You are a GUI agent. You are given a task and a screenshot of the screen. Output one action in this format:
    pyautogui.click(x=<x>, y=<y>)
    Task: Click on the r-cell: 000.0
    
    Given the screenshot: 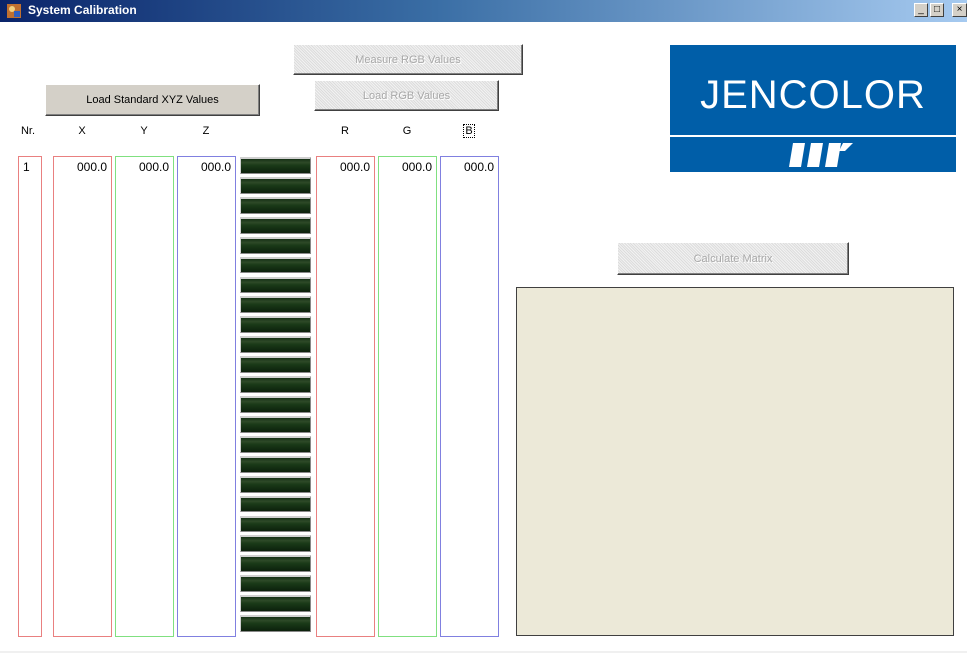 What is the action you would take?
    pyautogui.click(x=354, y=167)
    